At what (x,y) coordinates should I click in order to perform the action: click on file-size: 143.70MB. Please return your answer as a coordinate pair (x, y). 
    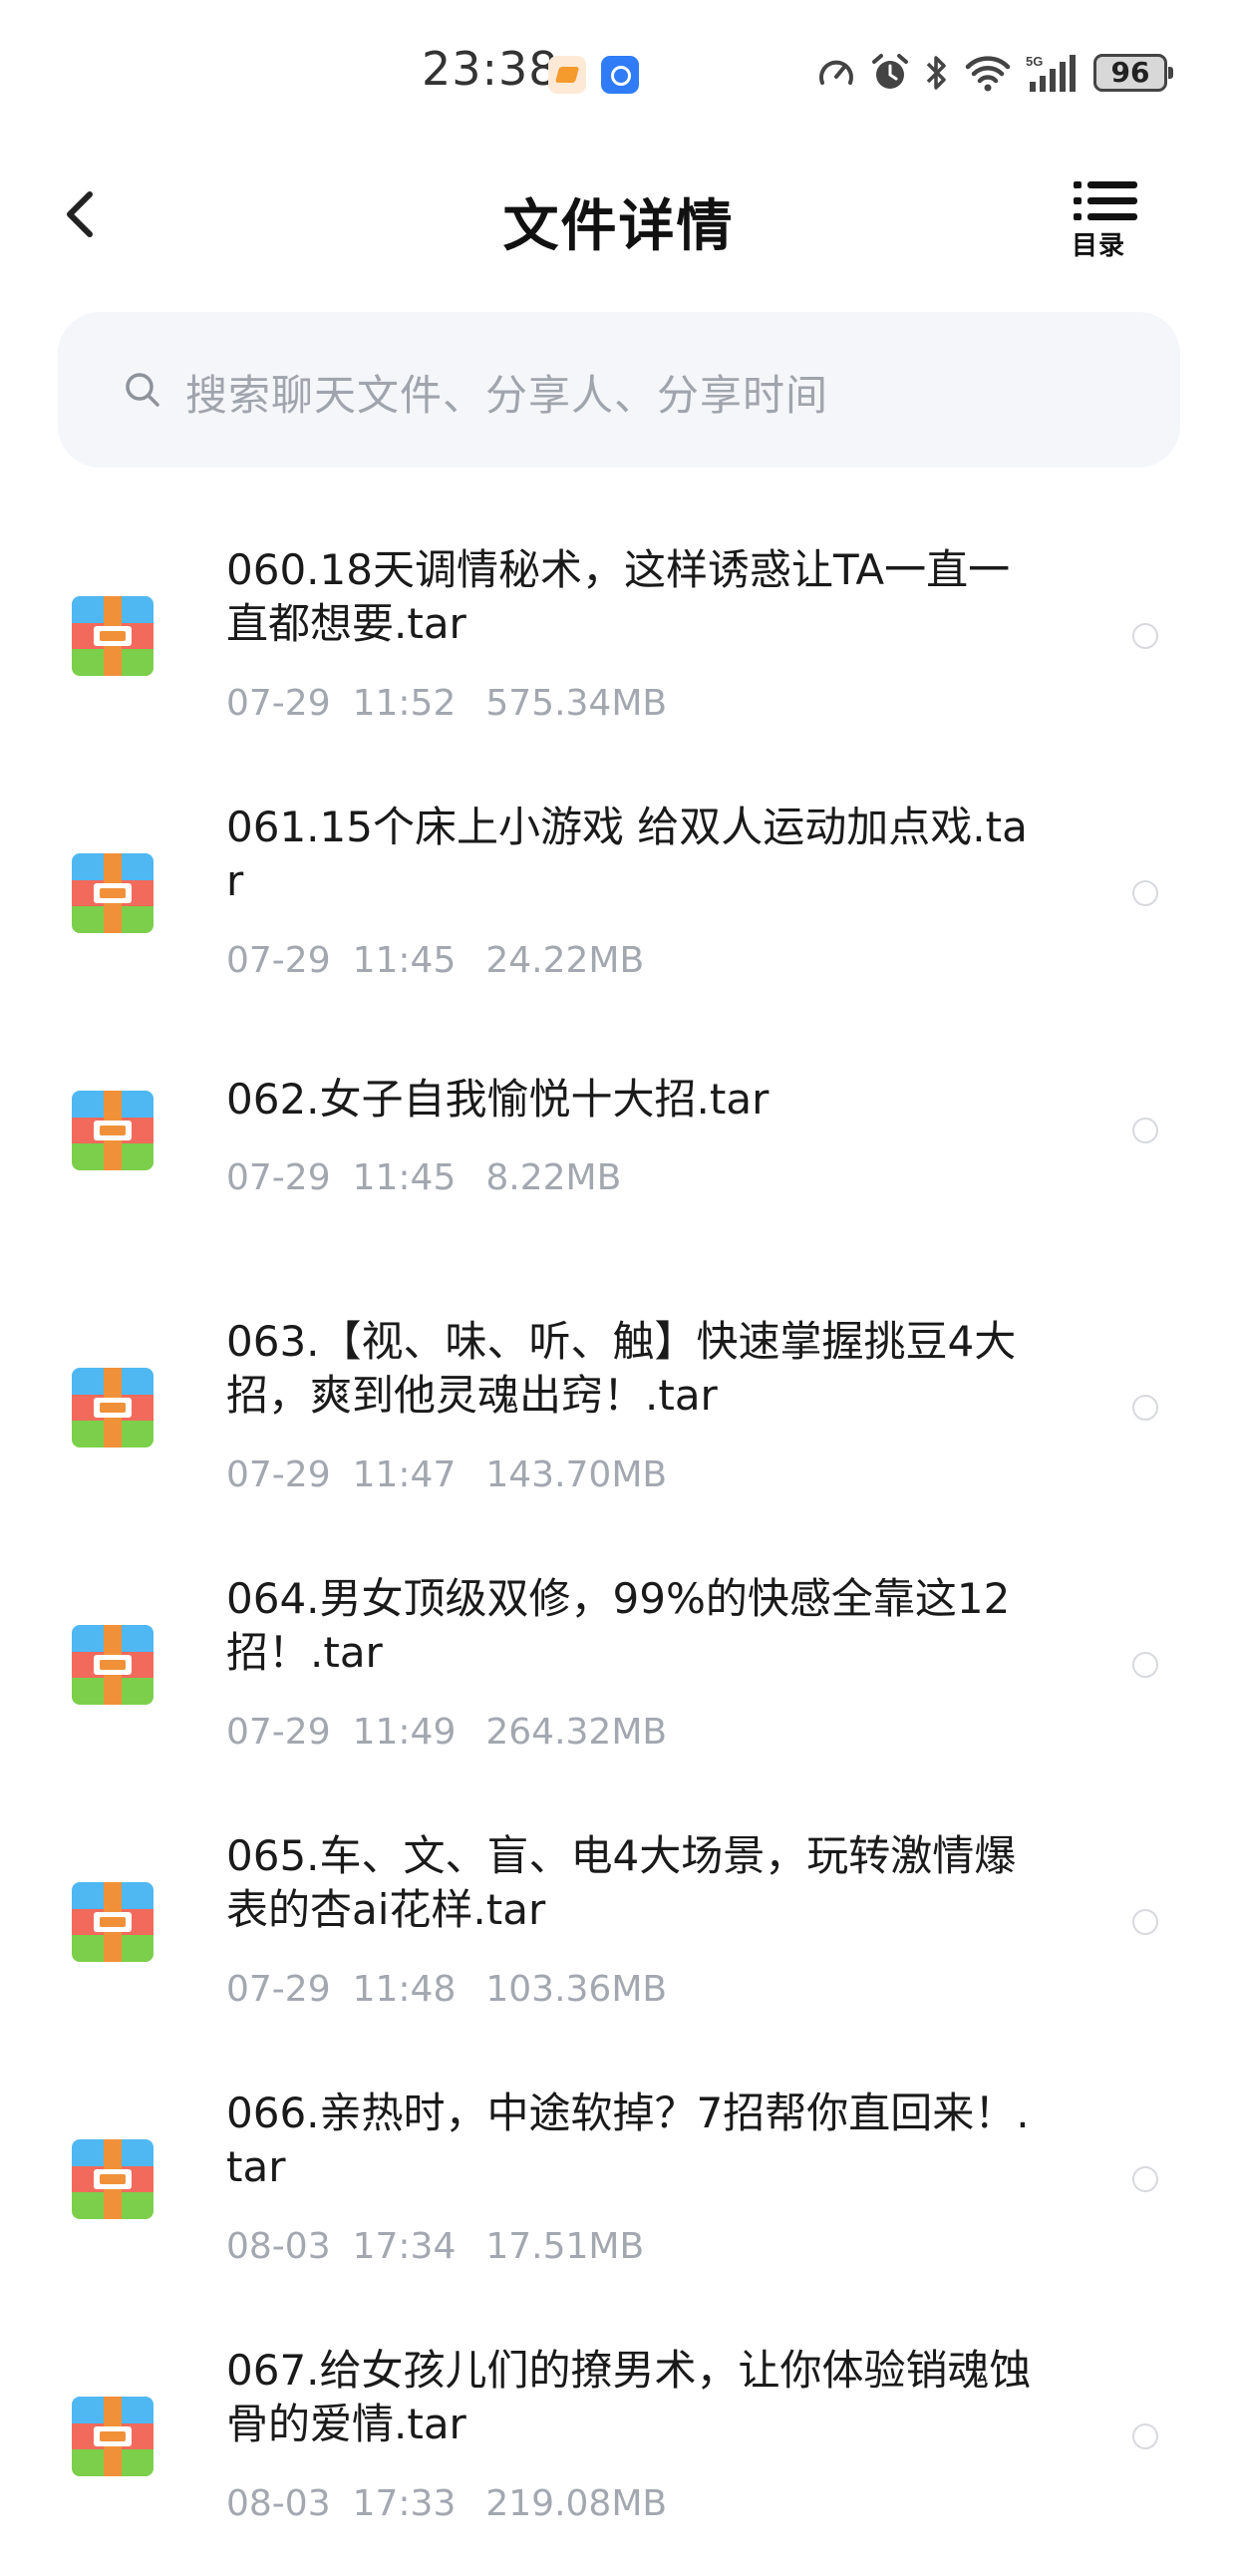
    Looking at the image, I should click on (577, 1474).